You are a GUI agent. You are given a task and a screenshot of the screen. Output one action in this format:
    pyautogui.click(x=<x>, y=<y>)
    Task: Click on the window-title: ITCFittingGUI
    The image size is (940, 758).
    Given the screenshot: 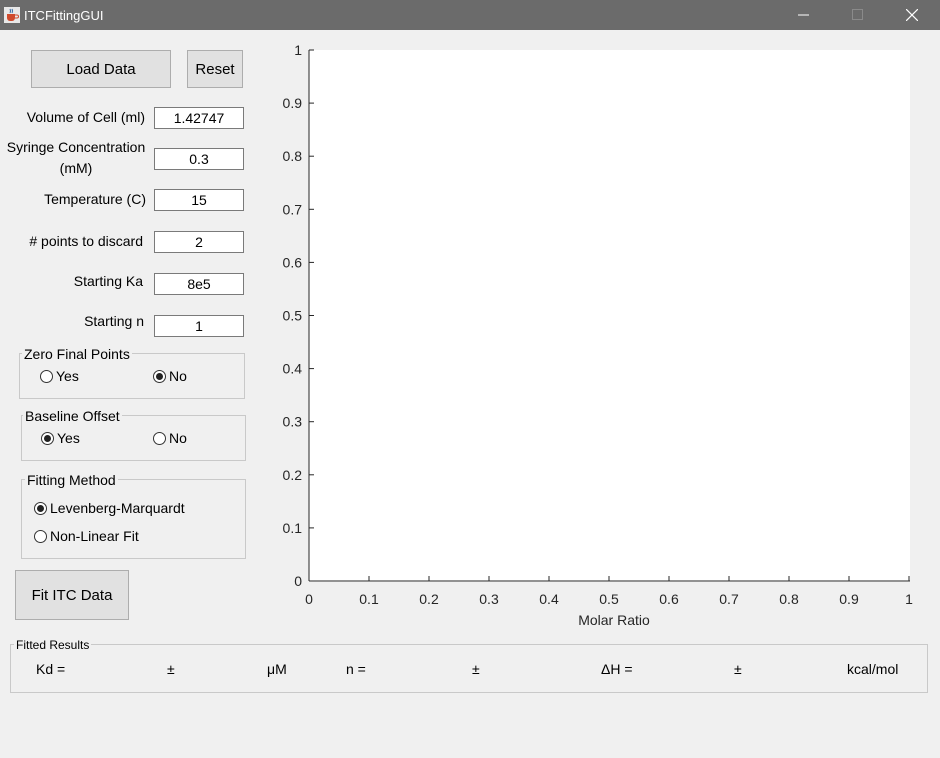 What is the action you would take?
    pyautogui.click(x=64, y=15)
    